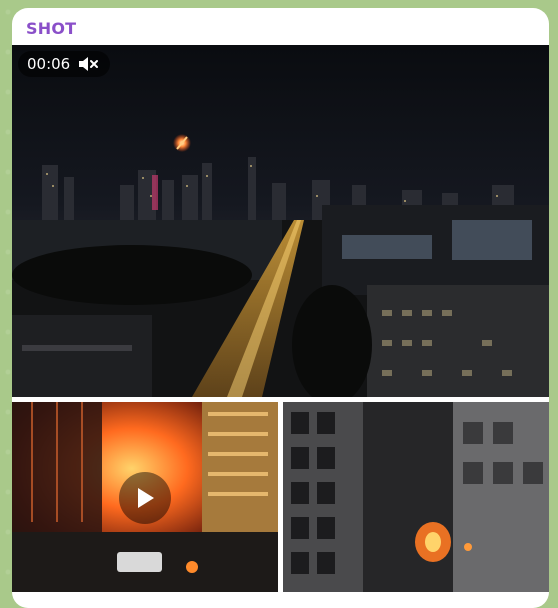  I want to click on play-icon, so click(146, 498).